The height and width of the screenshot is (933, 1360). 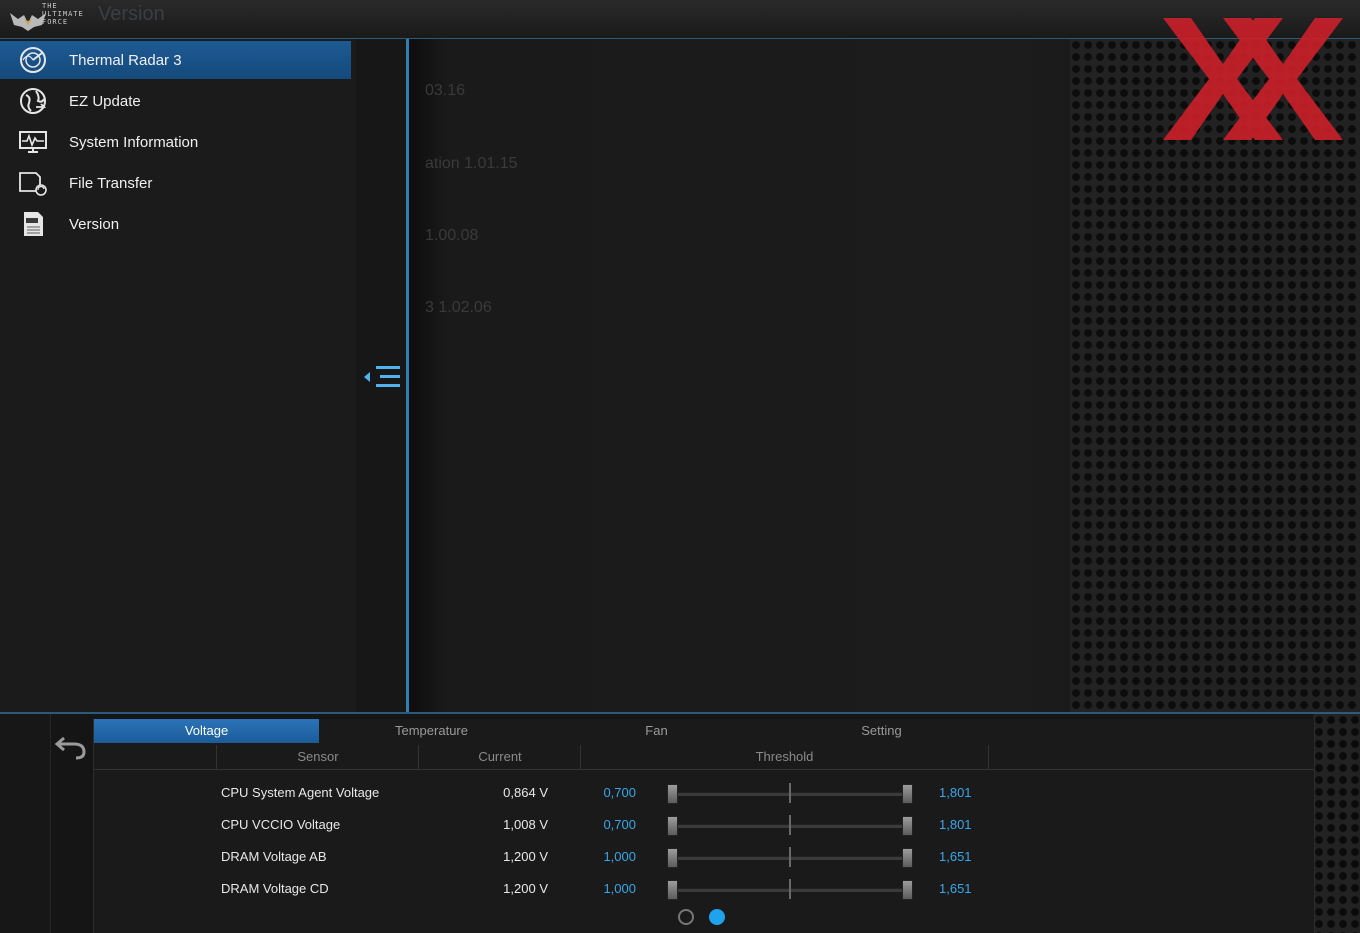 What do you see at coordinates (71, 747) in the screenshot?
I see `back-arrow-icon` at bounding box center [71, 747].